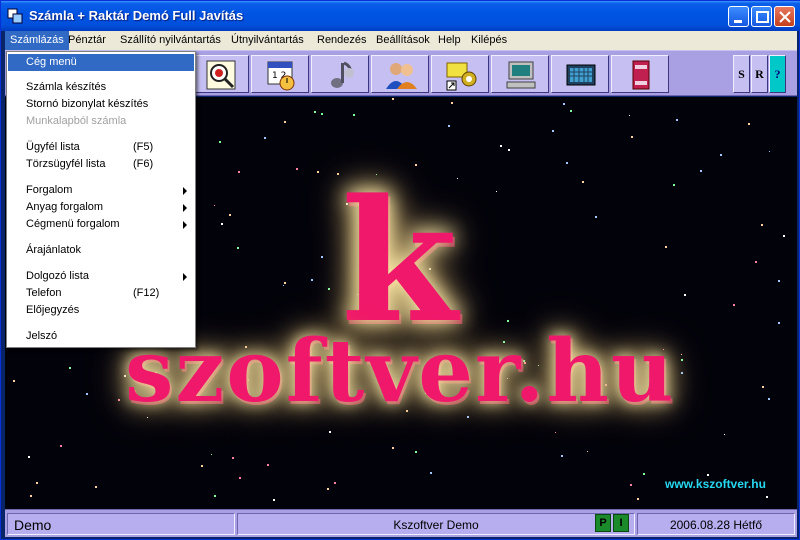  I want to click on menu-szallito: Szállító nyilvántartás, so click(170, 40).